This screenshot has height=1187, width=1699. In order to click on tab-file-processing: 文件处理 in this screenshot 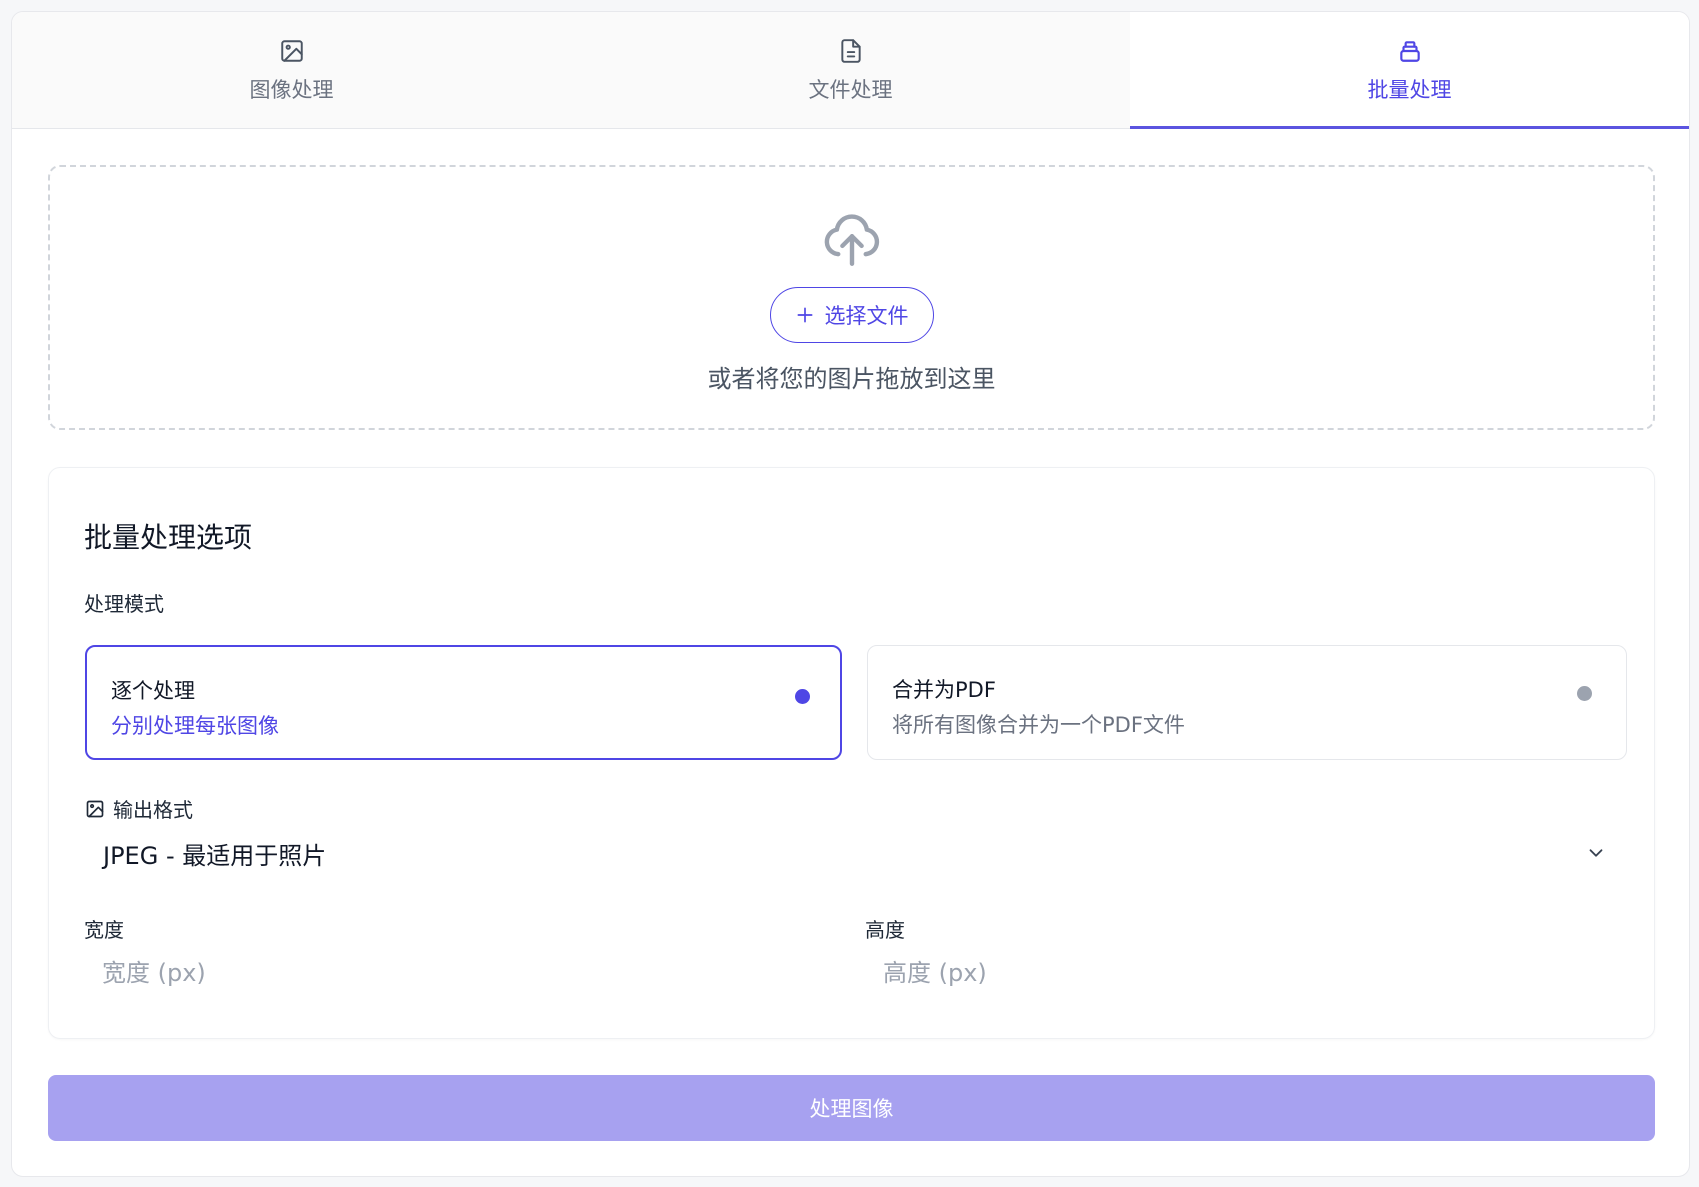, I will do `click(850, 70)`.